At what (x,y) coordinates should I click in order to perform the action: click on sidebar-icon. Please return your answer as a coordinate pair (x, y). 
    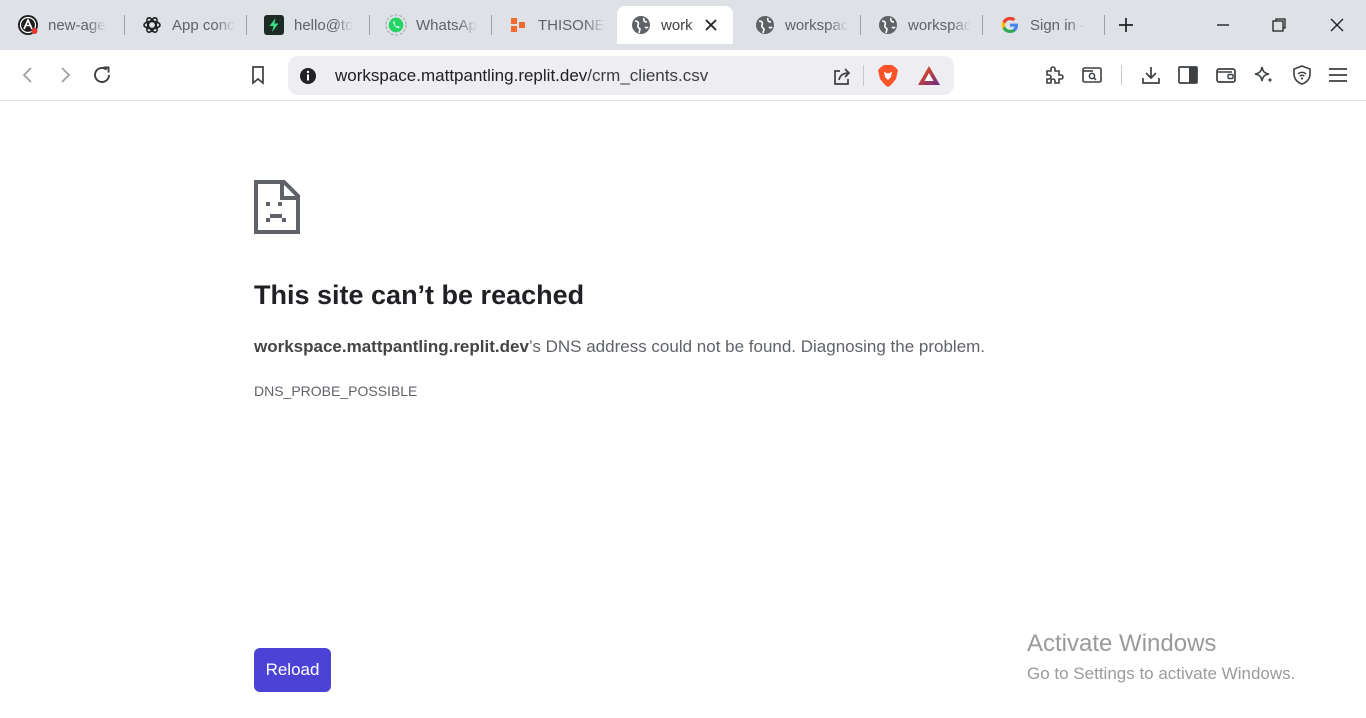
    Looking at the image, I should click on (1188, 75).